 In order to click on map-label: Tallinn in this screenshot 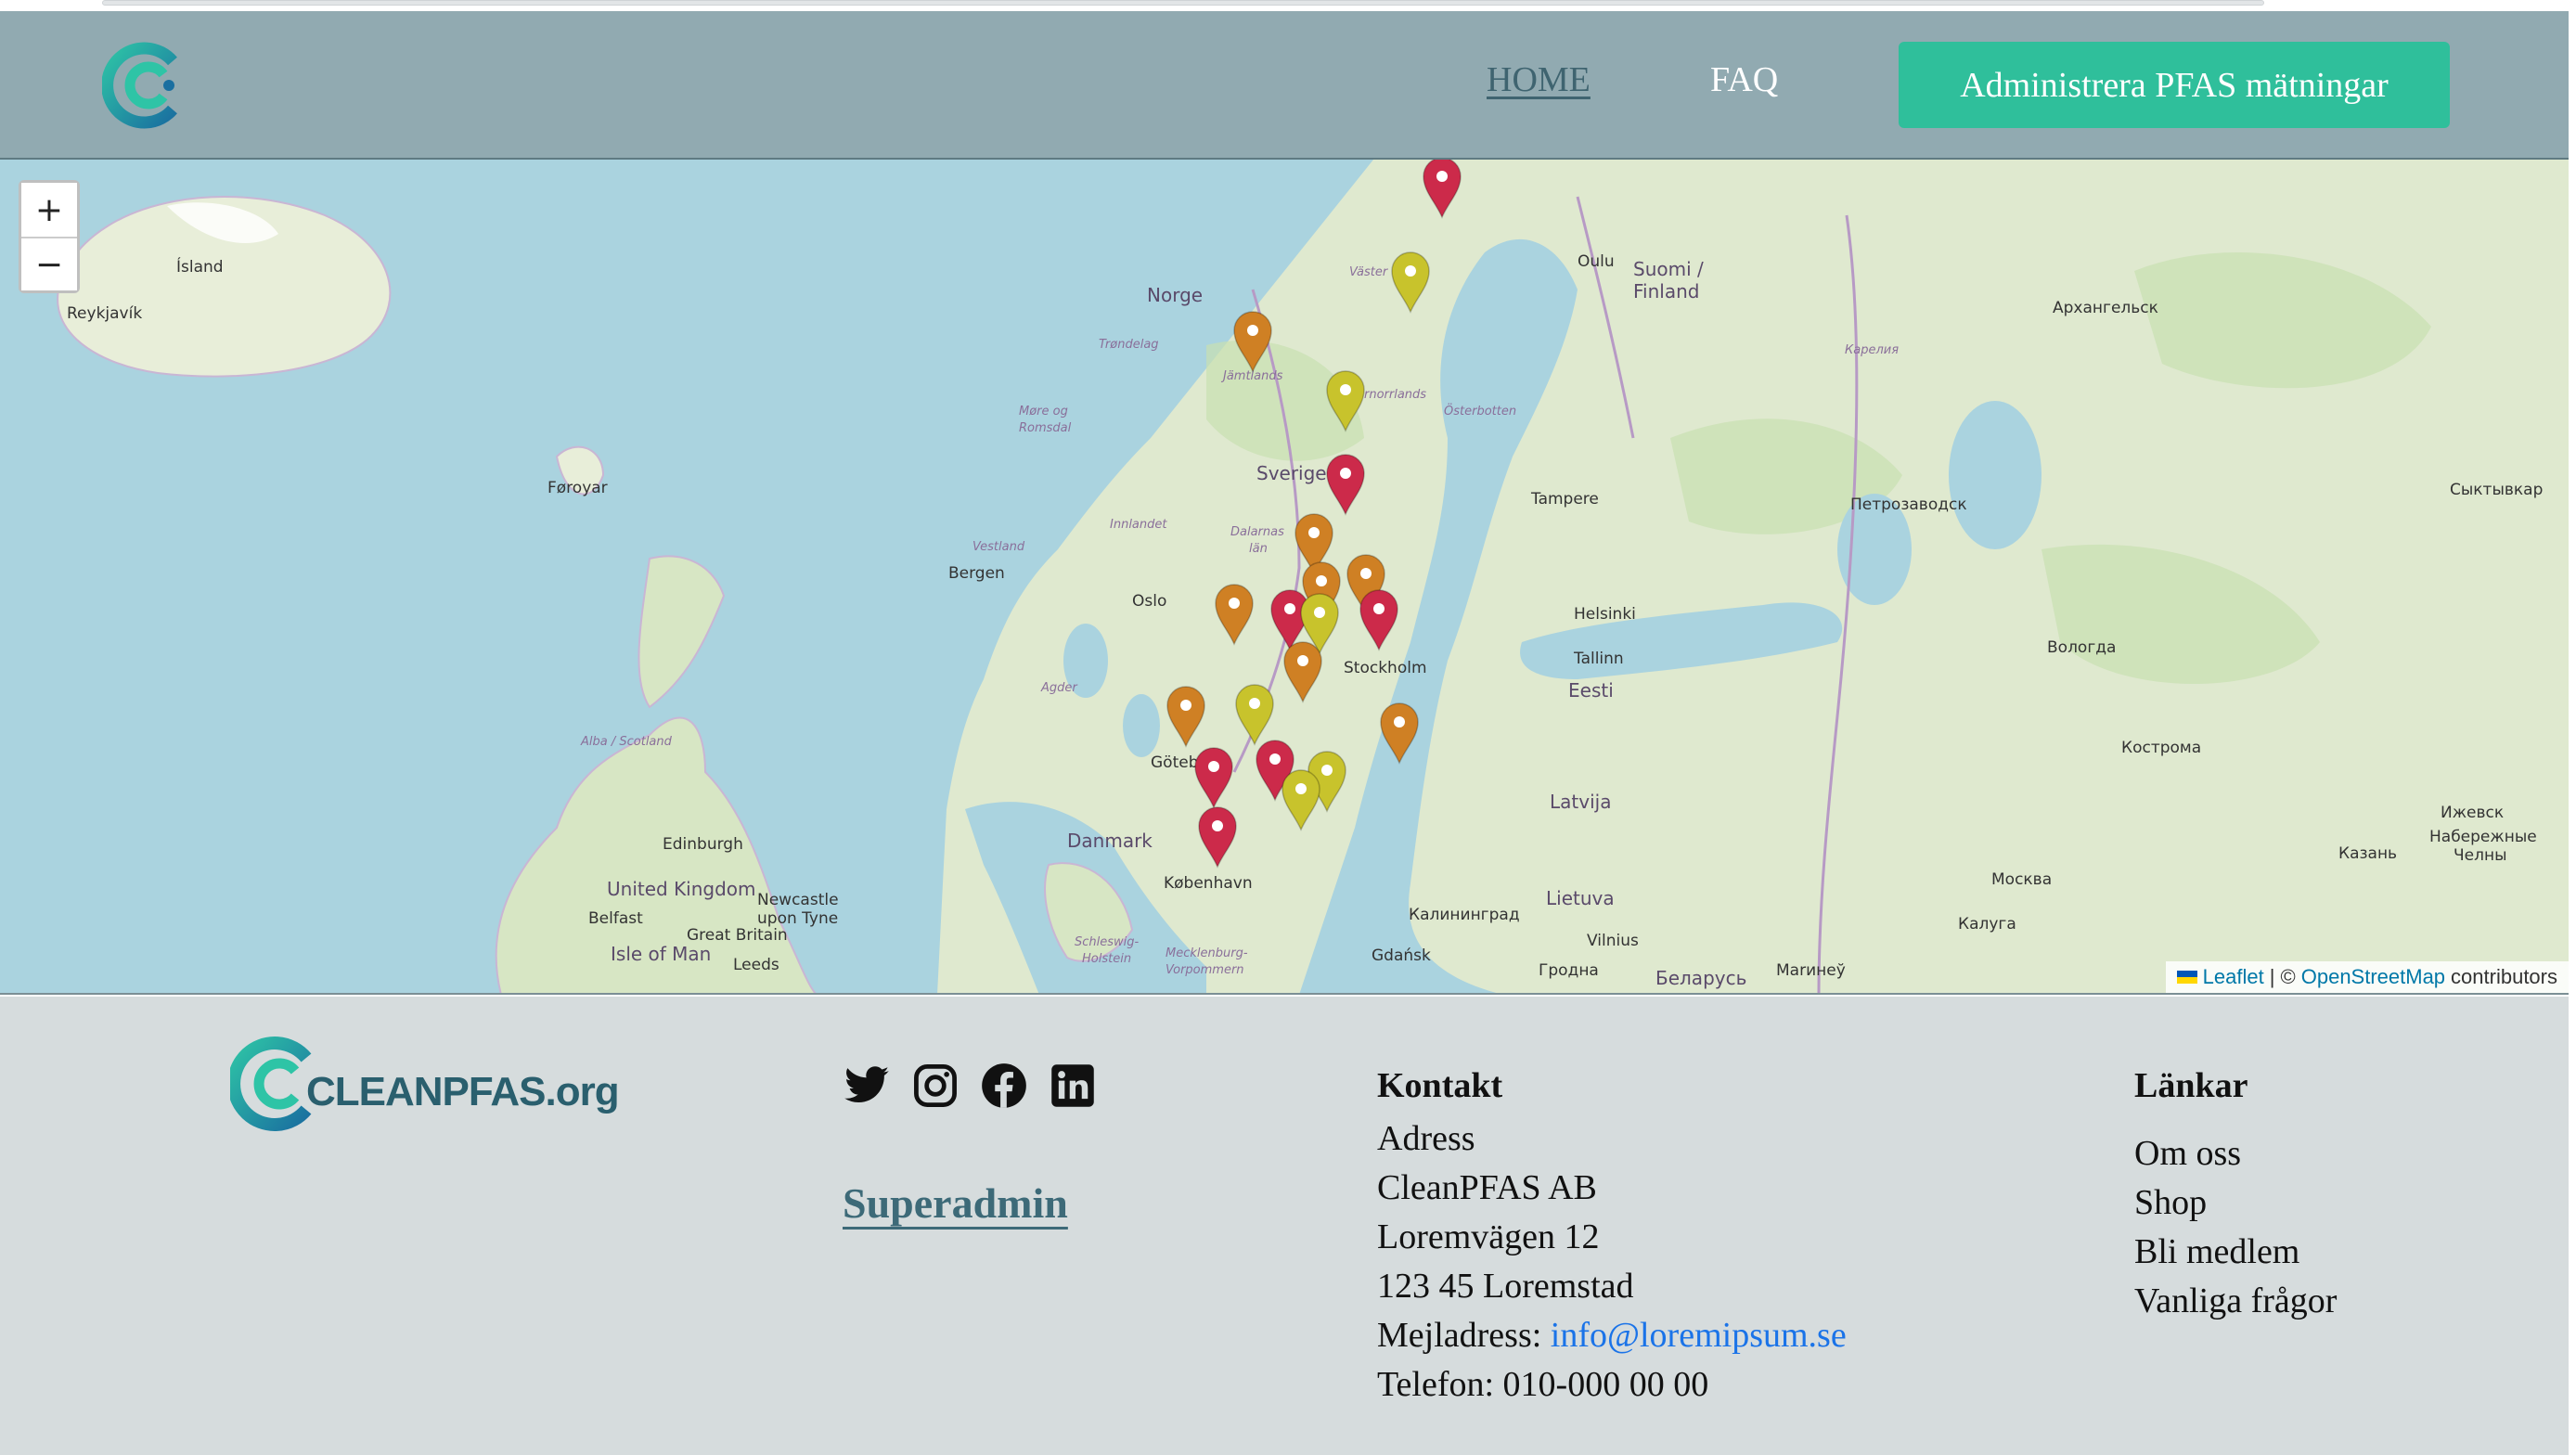, I will do `click(1599, 659)`.